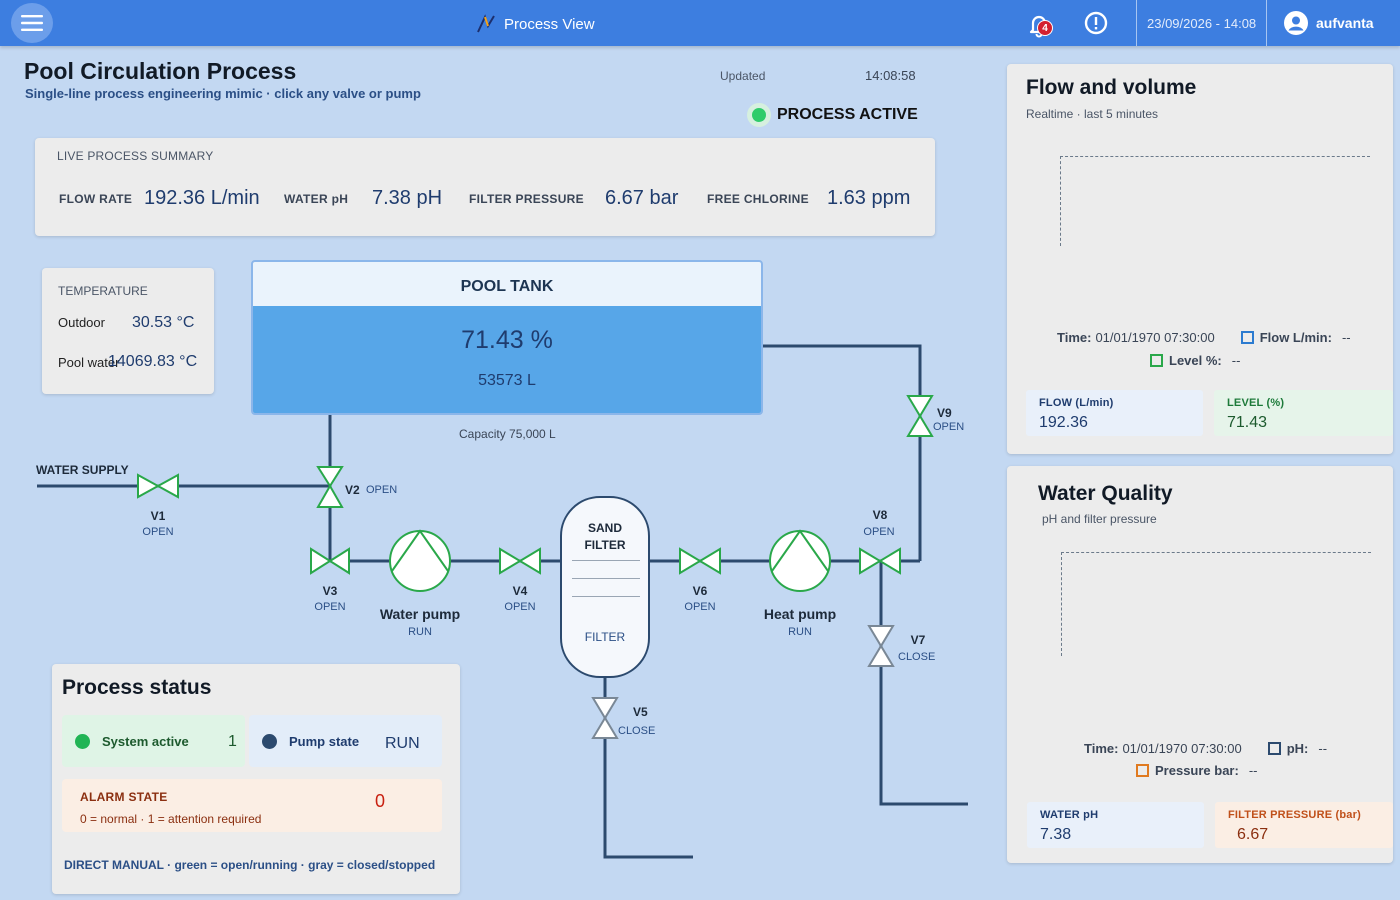 The image size is (1400, 900). What do you see at coordinates (800, 632) in the screenshot?
I see `heat-pump-state: RUN` at bounding box center [800, 632].